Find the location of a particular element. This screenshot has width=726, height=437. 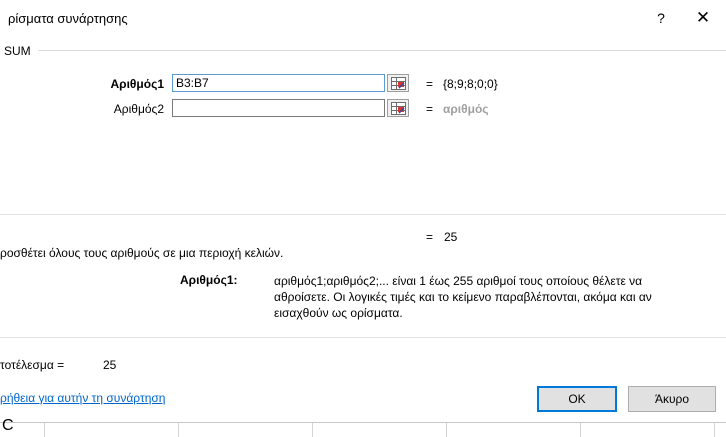

function-name-label: SUM is located at coordinates (19, 51).